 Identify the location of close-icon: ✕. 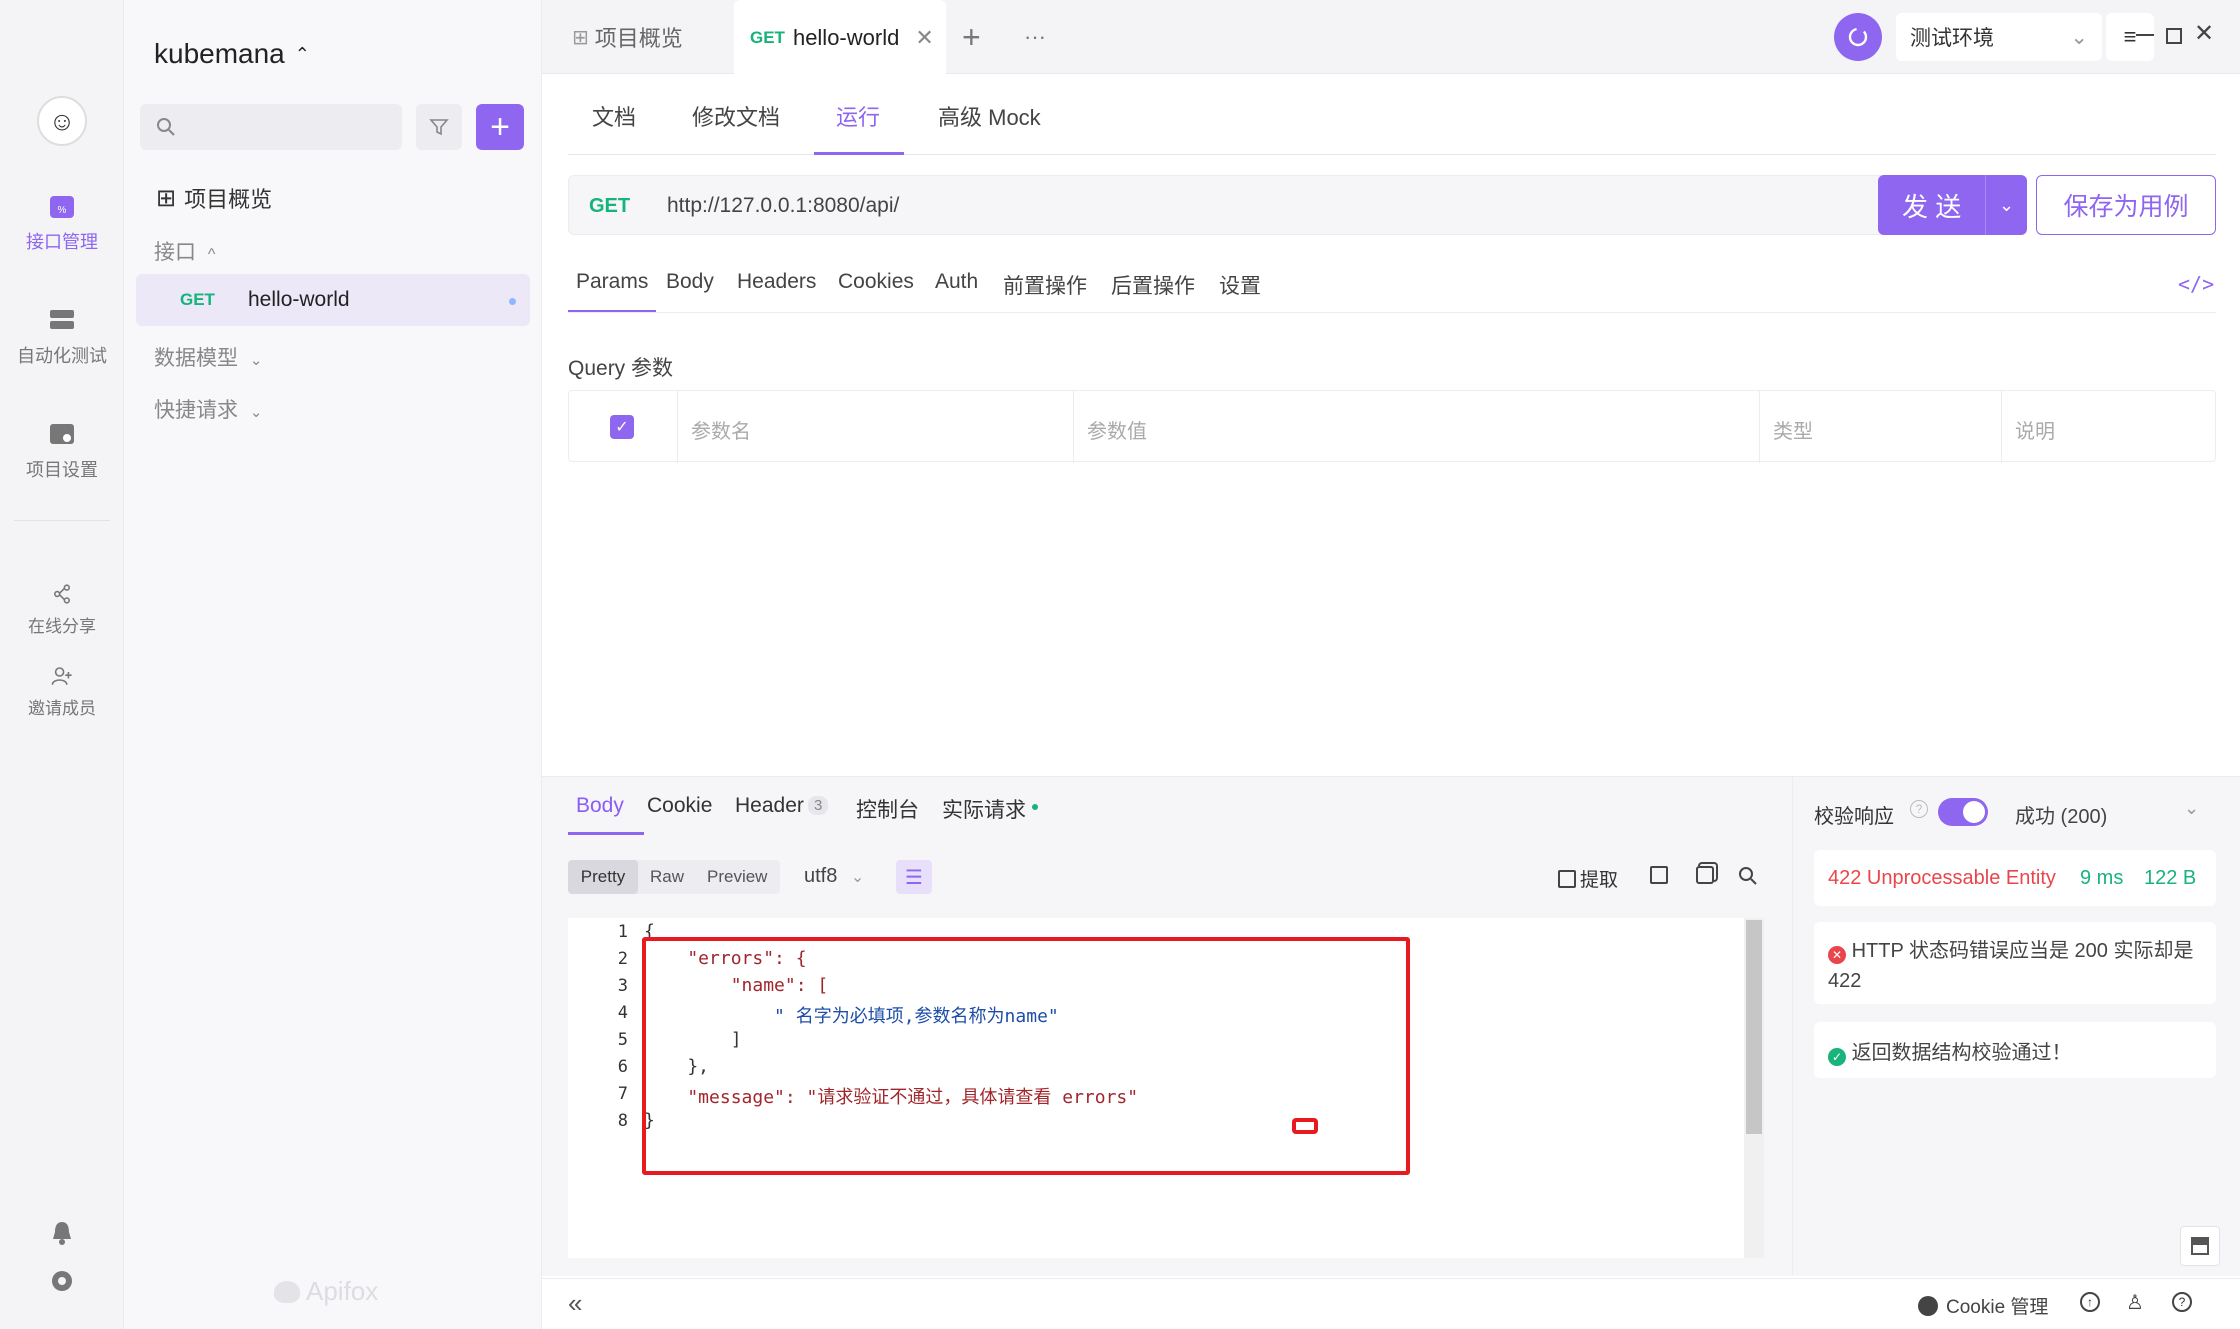
(924, 38).